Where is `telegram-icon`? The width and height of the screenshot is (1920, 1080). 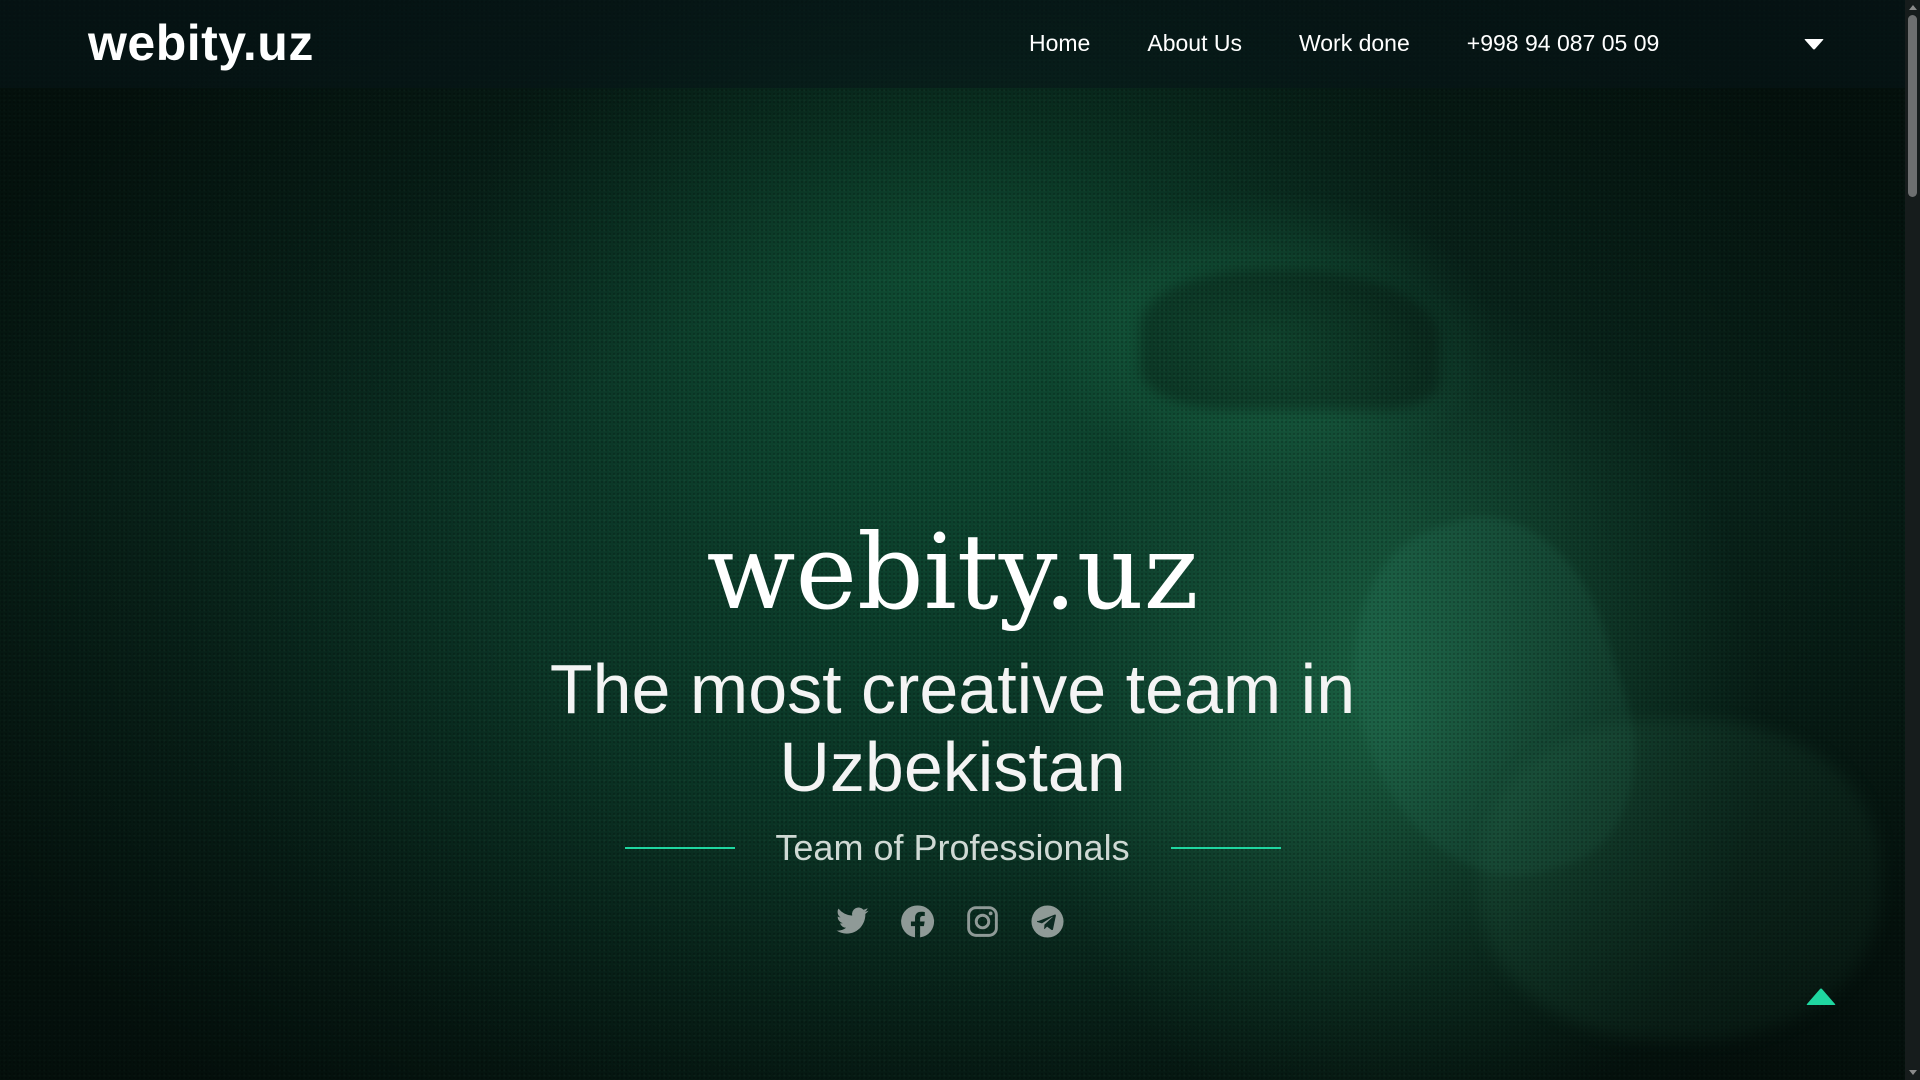
telegram-icon is located at coordinates (1047, 921).